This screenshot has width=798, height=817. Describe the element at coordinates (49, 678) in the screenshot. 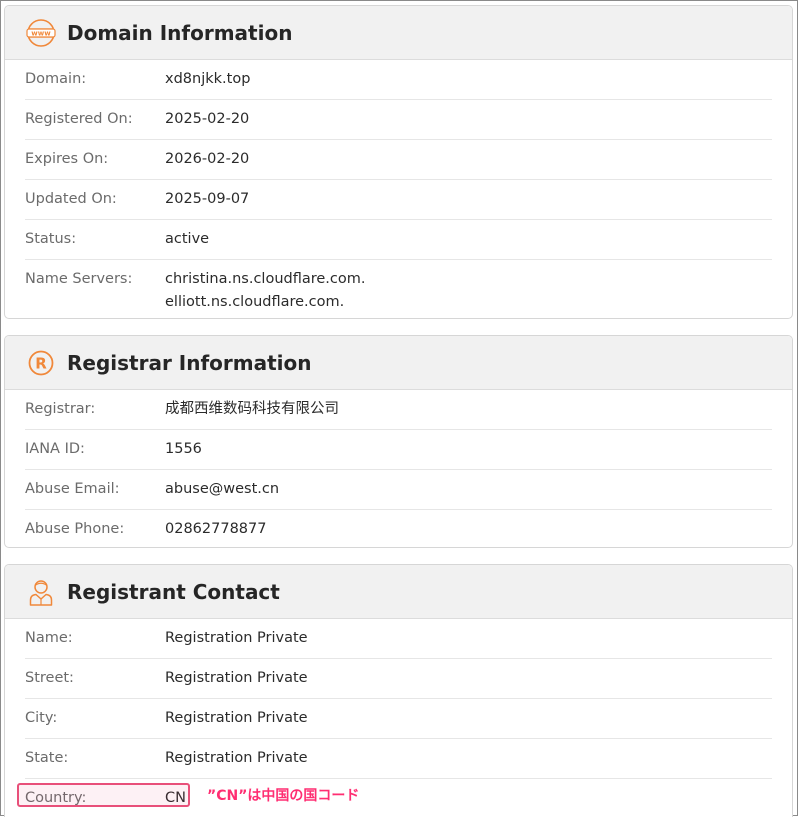

I see `row-label: Street:` at that location.